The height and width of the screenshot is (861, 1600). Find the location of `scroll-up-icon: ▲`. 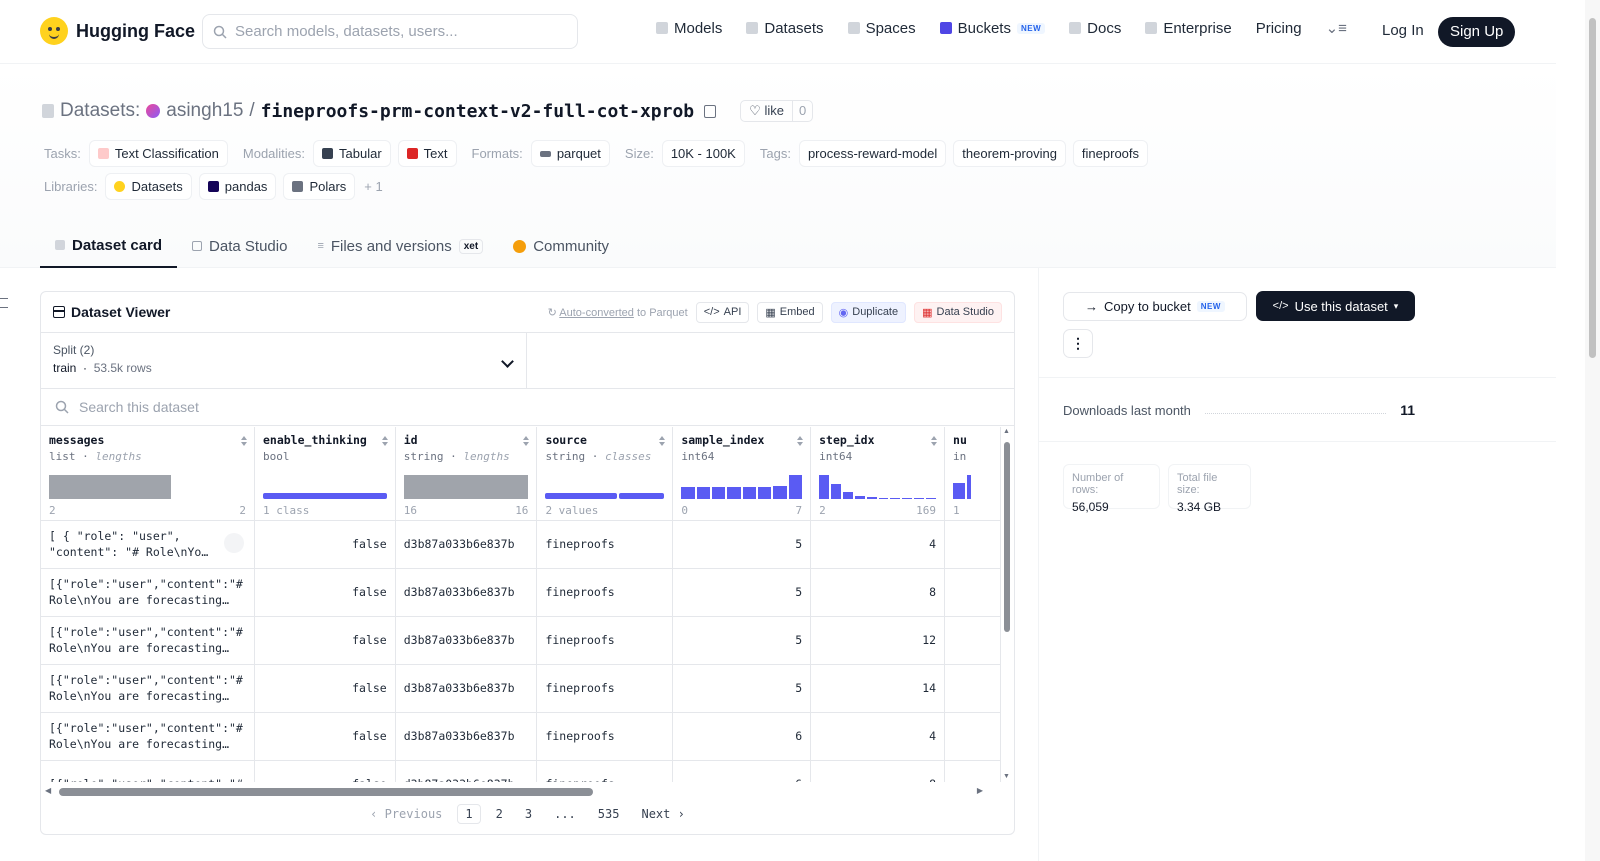

scroll-up-icon: ▲ is located at coordinates (1006, 431).